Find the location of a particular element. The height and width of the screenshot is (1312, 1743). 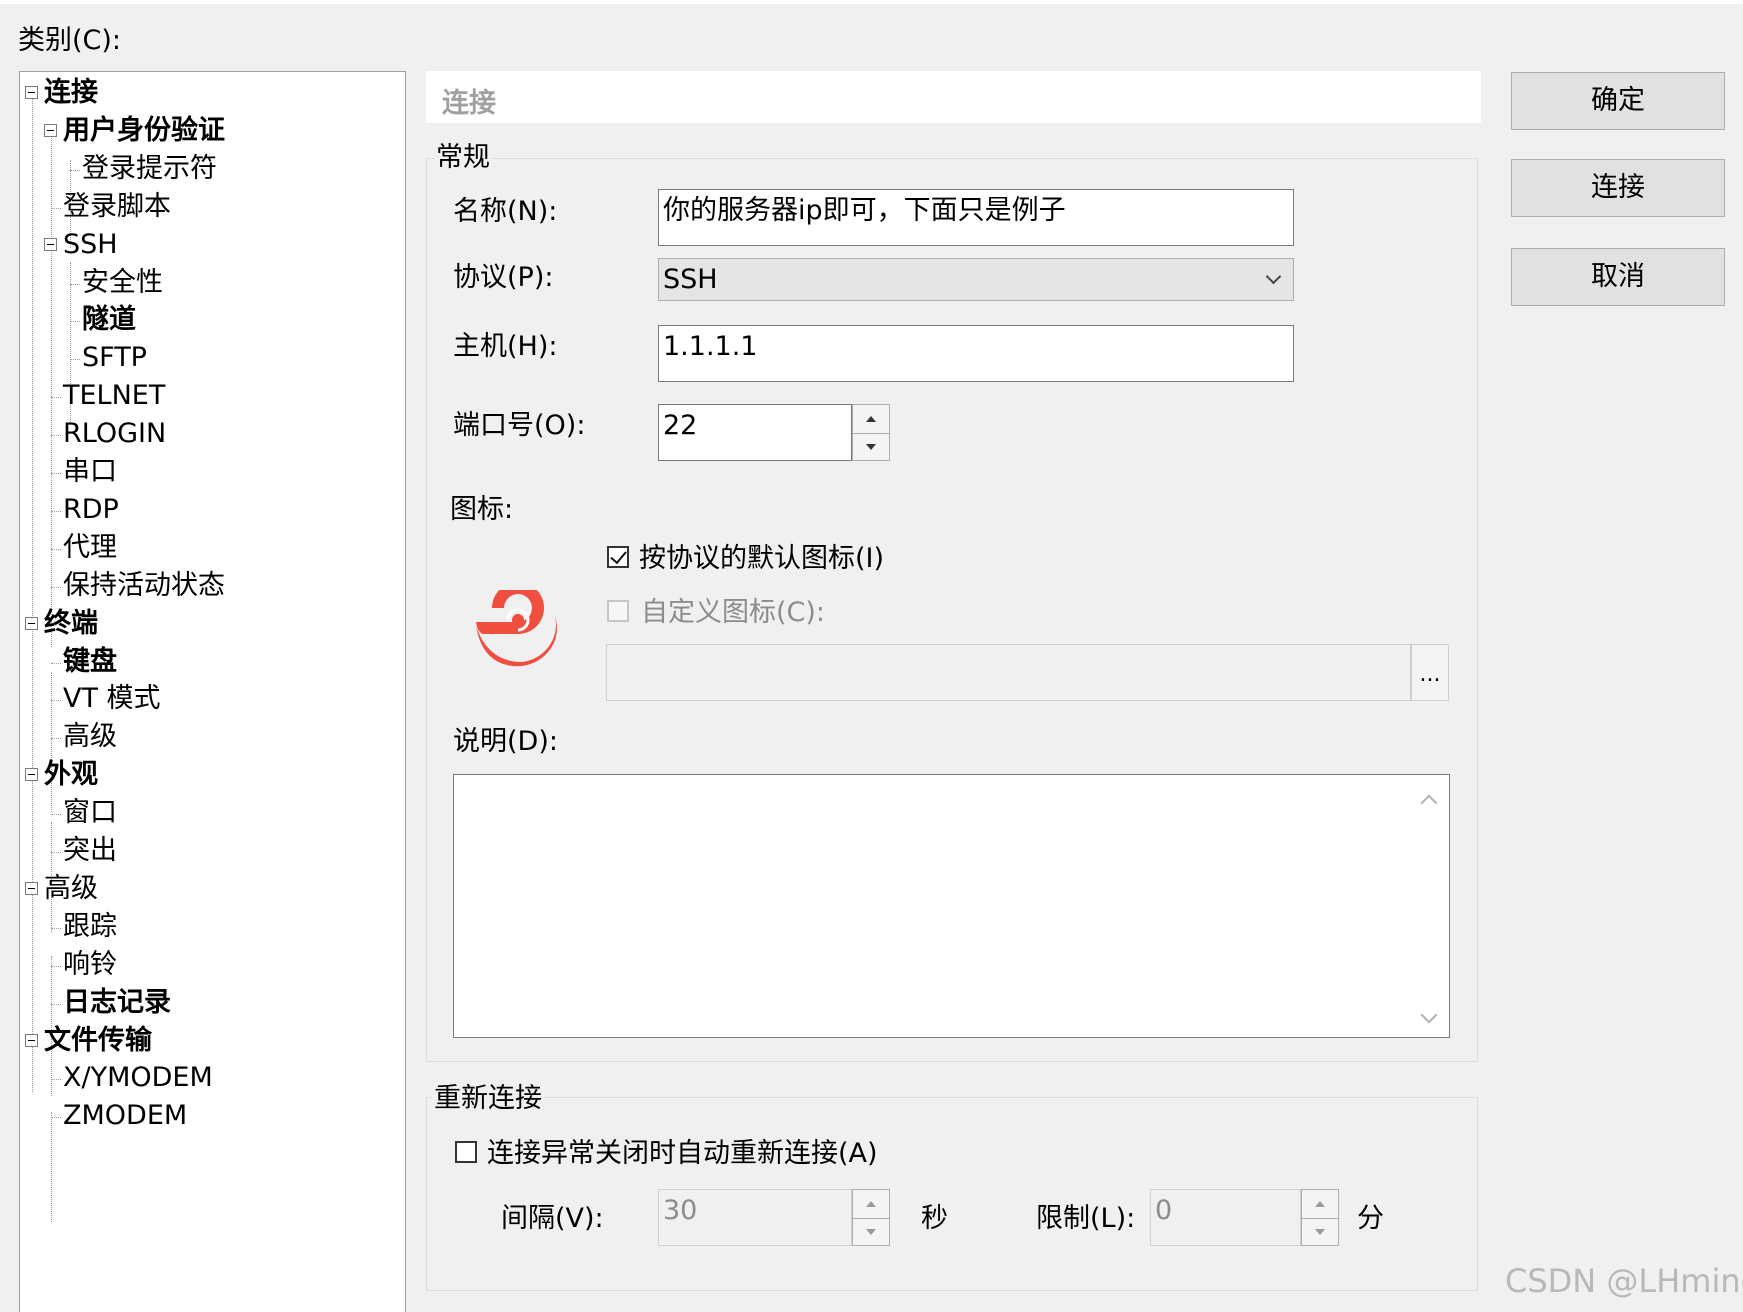

interval-up-arrow-icon is located at coordinates (871, 1204).